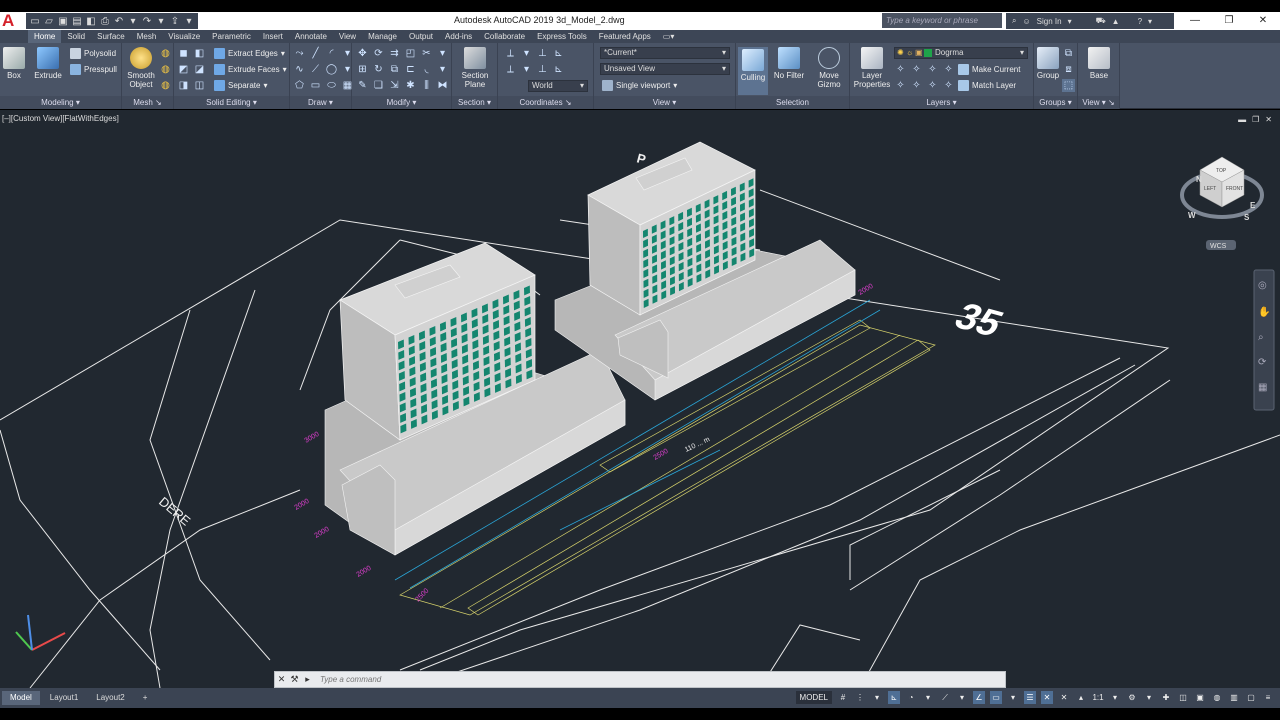  I want to click on object-snap-dropdown-icon: ▾, so click(1013, 697).